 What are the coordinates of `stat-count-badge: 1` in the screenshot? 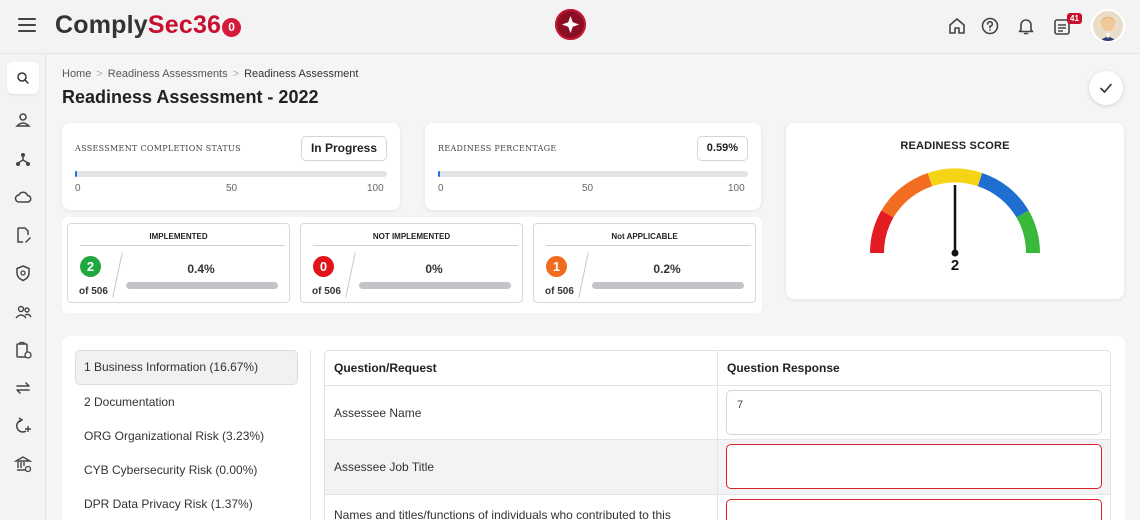 It's located at (556, 266).